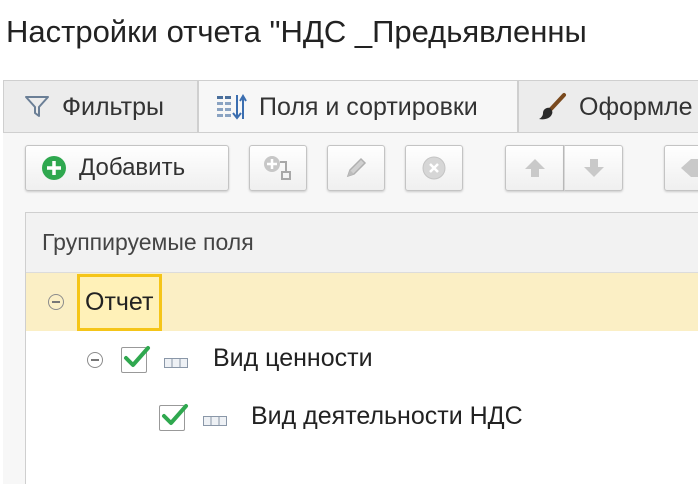 The image size is (698, 484). What do you see at coordinates (132, 167) in the screenshot?
I see `add-button-label: Добавить` at bounding box center [132, 167].